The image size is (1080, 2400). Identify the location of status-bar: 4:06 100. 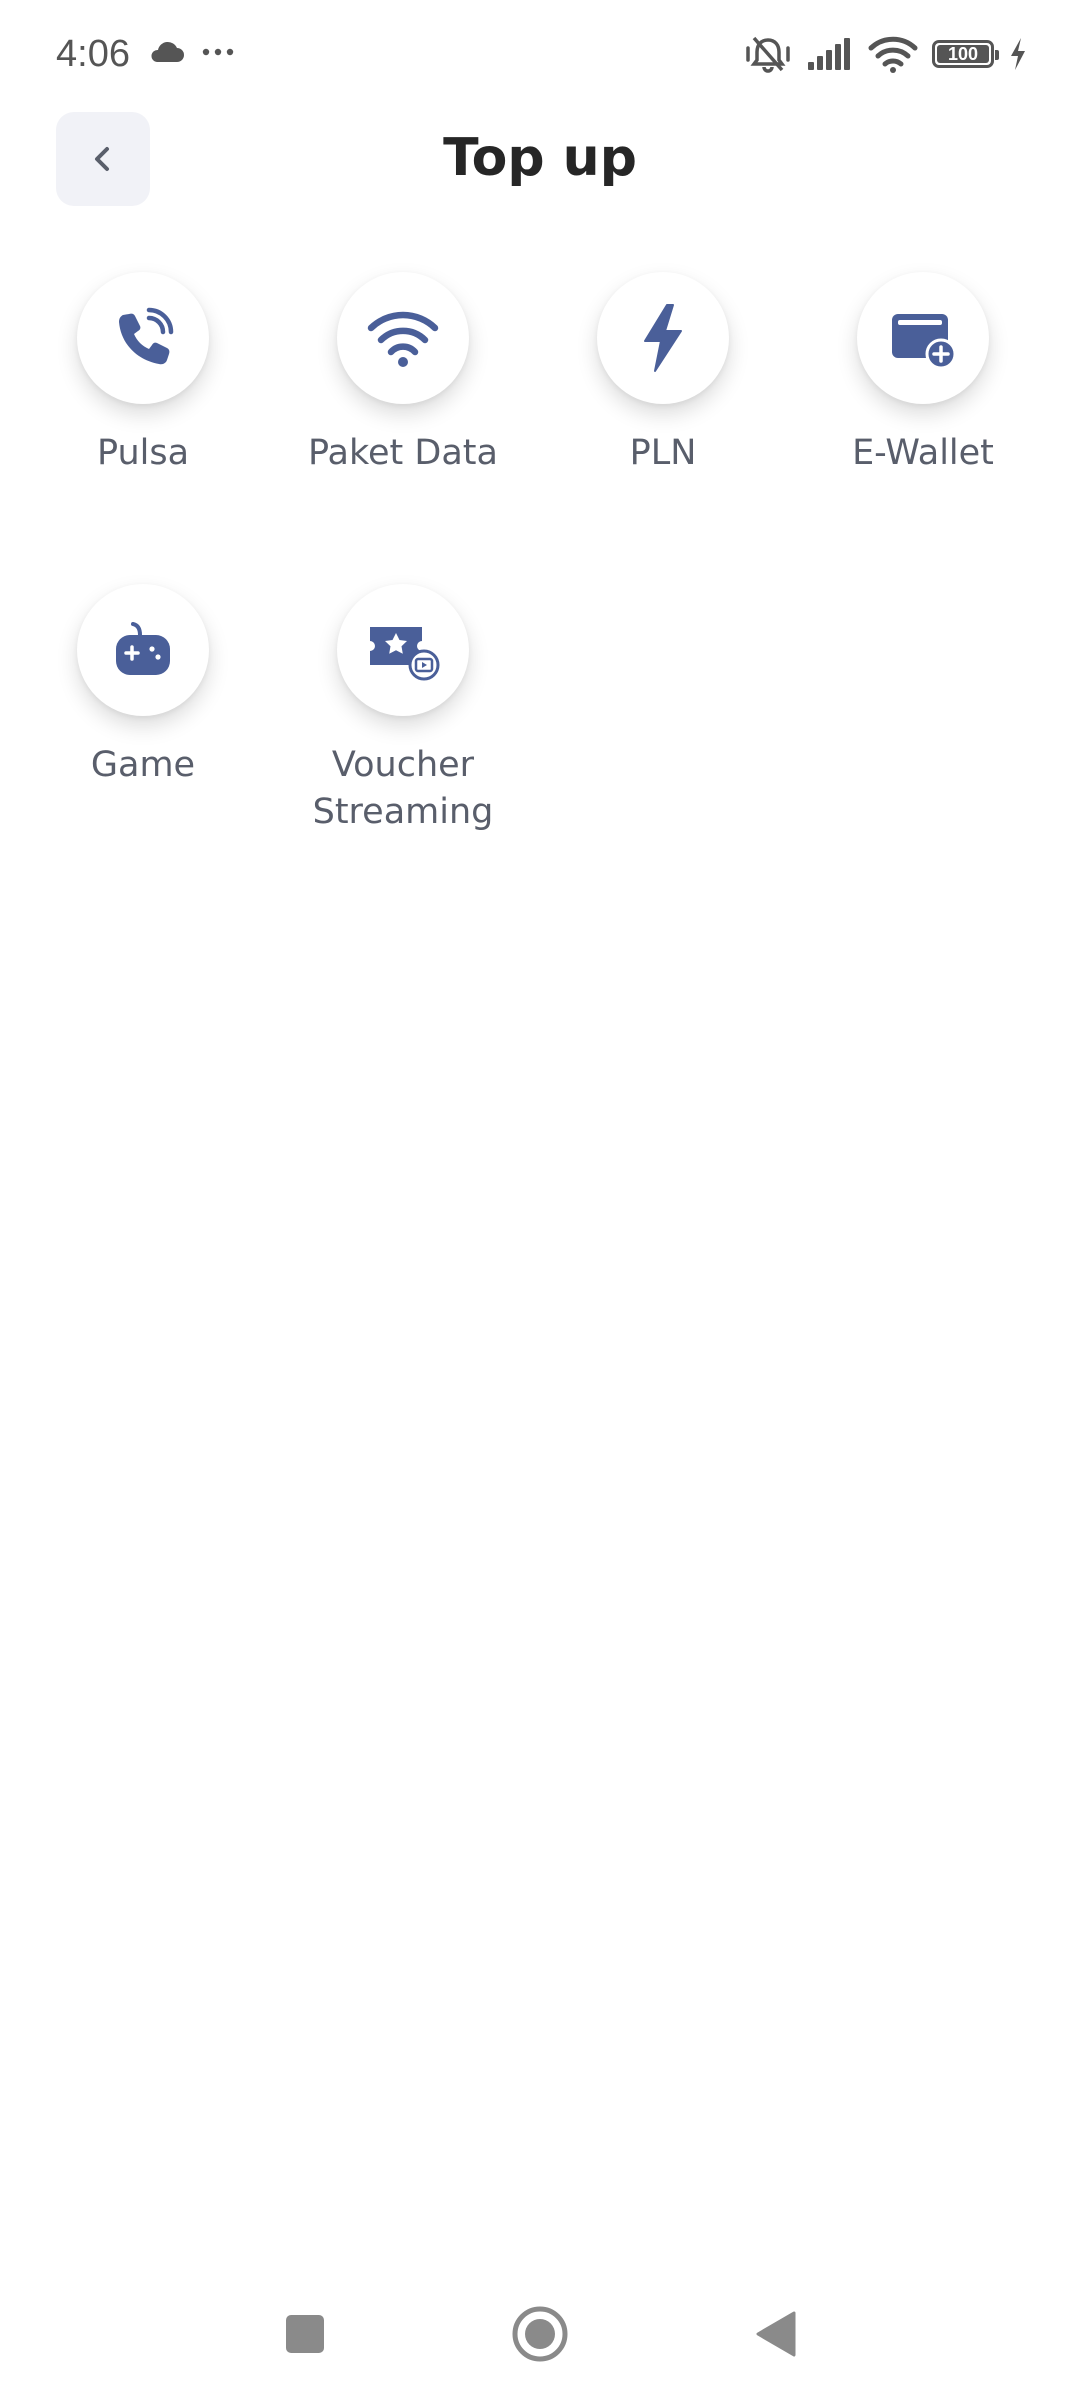
(540, 52).